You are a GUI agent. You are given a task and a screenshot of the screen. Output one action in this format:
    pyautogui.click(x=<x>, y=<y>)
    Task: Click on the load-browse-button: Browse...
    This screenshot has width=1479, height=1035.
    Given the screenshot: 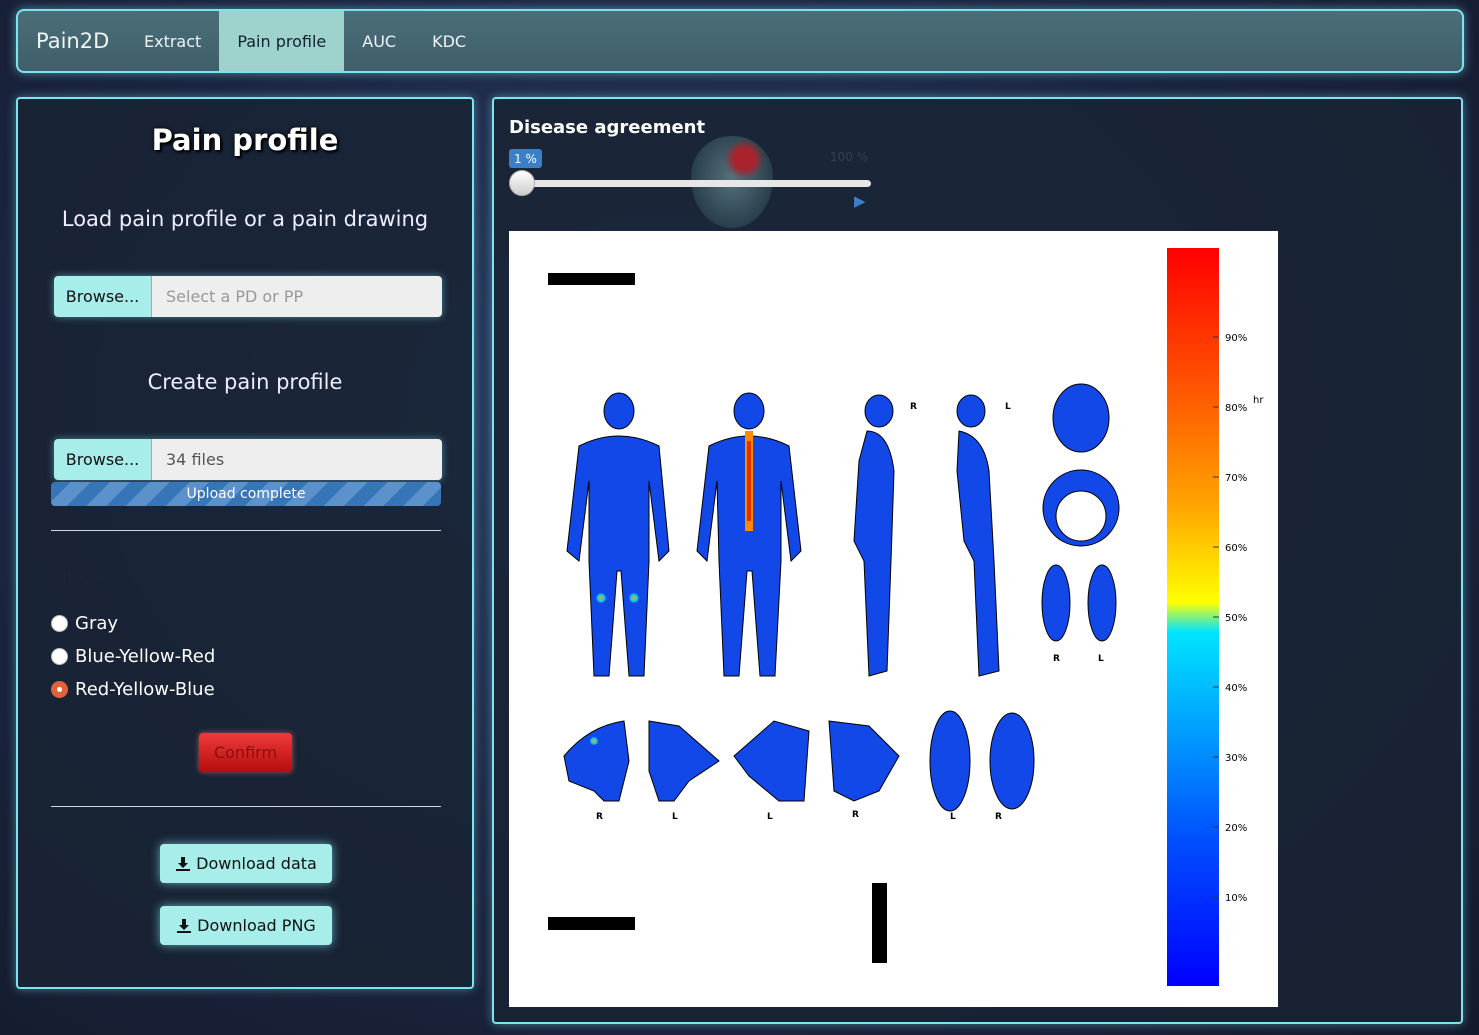 What is the action you would take?
    pyautogui.click(x=103, y=296)
    